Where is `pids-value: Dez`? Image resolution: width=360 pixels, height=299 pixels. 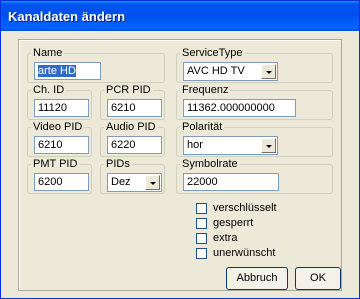 pids-value: Dez is located at coordinates (121, 182).